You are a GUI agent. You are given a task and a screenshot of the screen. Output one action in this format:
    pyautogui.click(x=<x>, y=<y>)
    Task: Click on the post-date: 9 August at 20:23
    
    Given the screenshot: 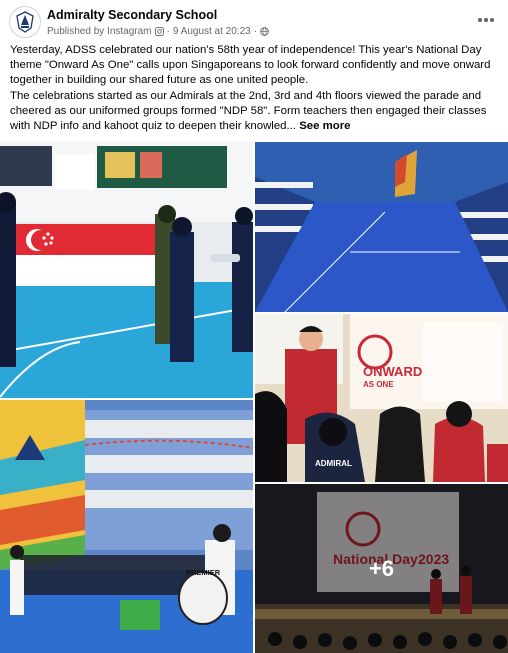 What is the action you would take?
    pyautogui.click(x=212, y=31)
    